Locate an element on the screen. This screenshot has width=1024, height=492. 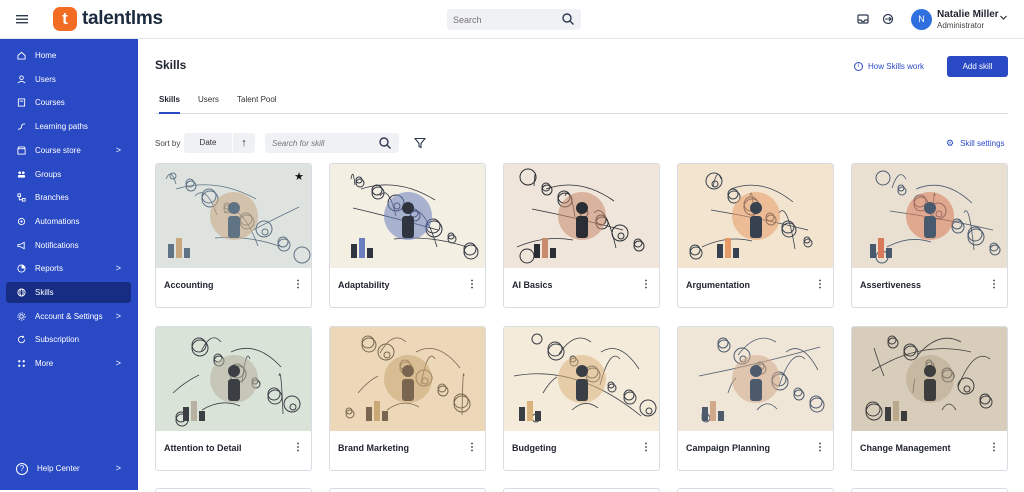
tab-users: Users is located at coordinates (208, 104).